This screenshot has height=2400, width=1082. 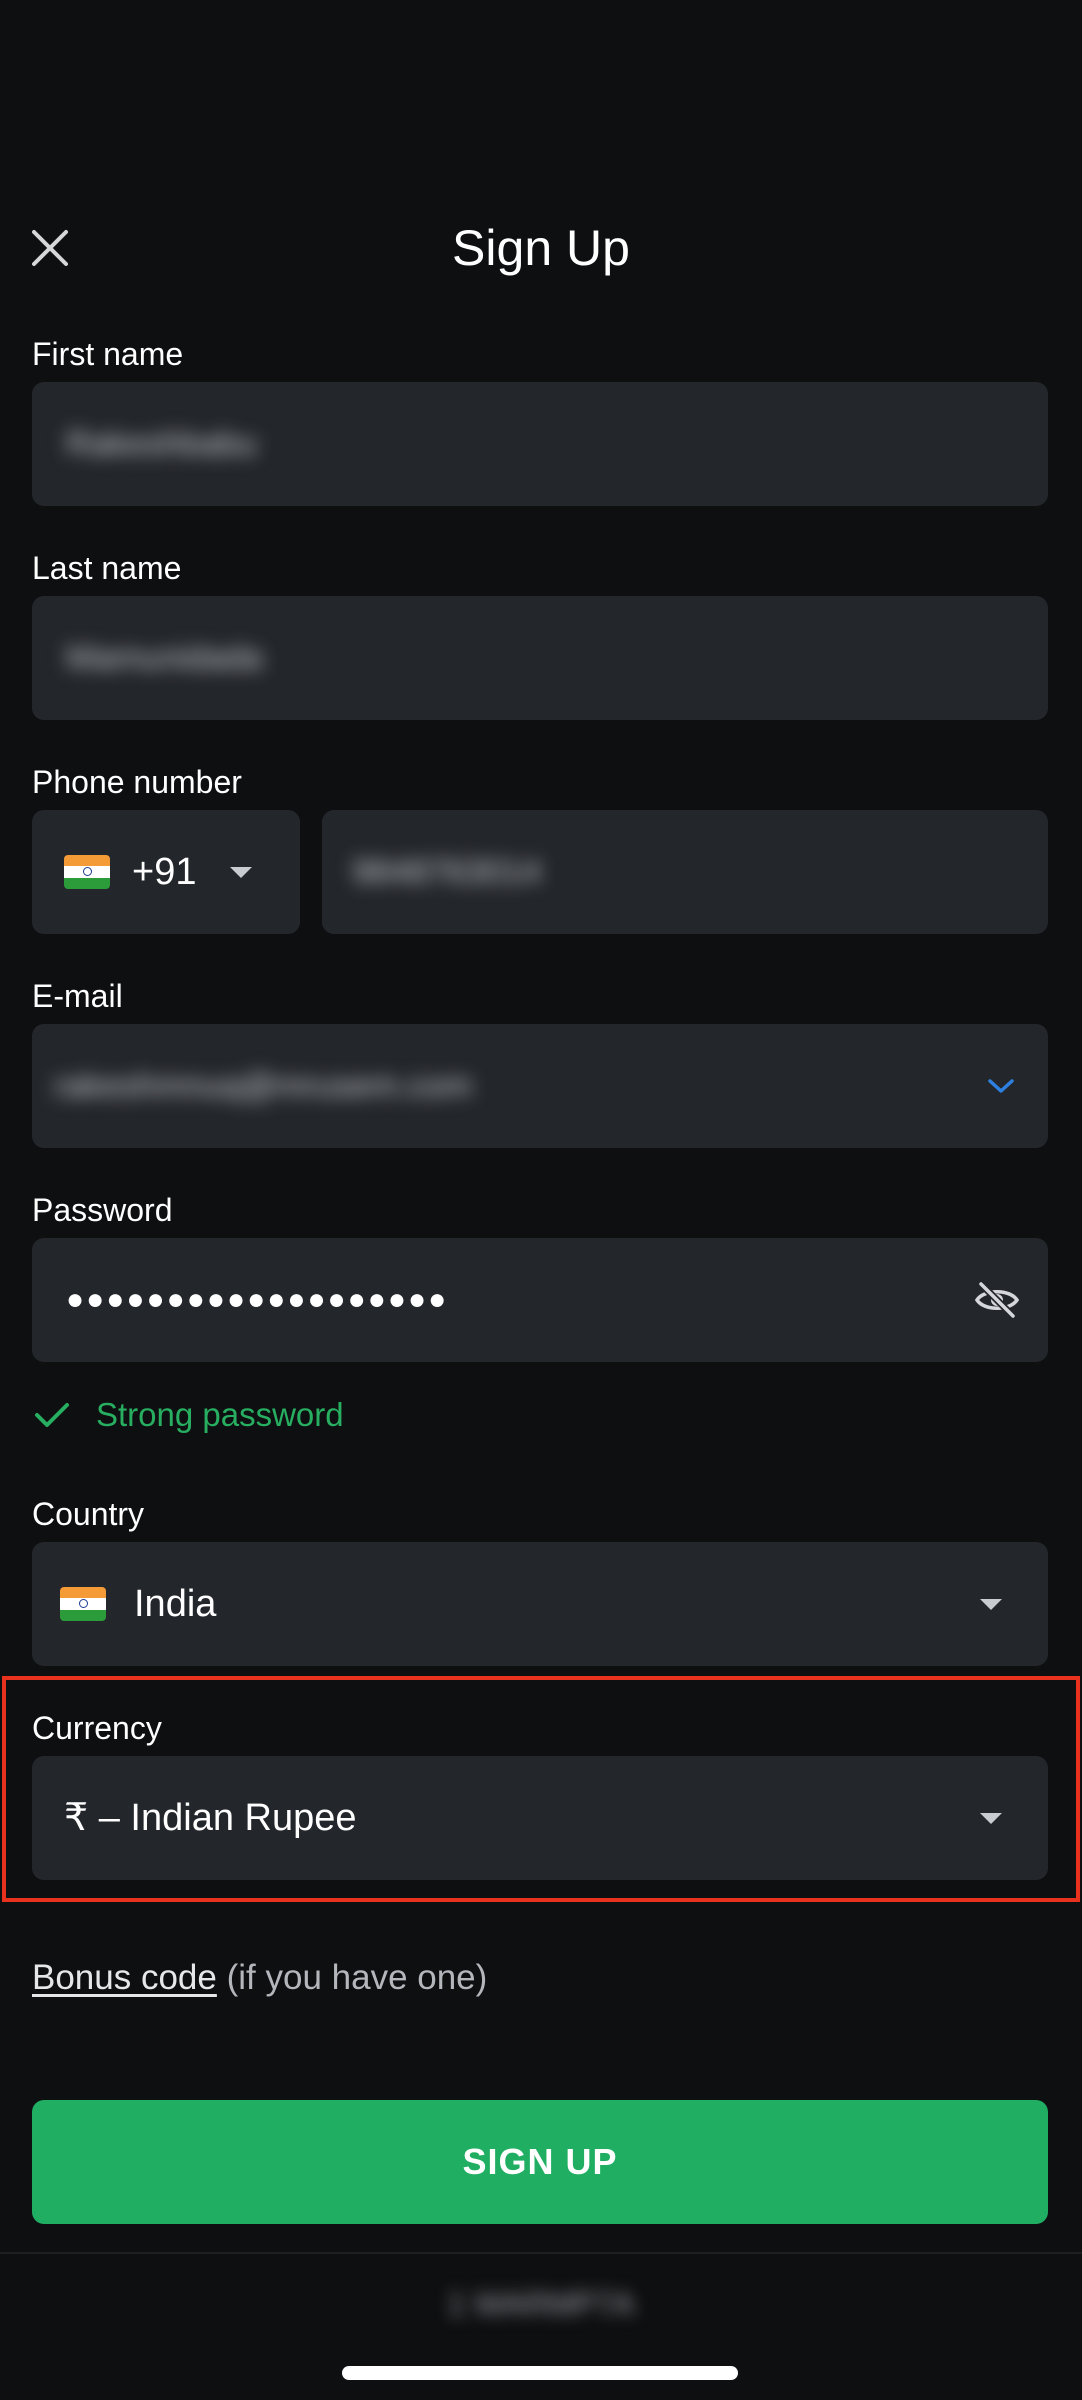 I want to click on country-select: India, so click(x=540, y=1604).